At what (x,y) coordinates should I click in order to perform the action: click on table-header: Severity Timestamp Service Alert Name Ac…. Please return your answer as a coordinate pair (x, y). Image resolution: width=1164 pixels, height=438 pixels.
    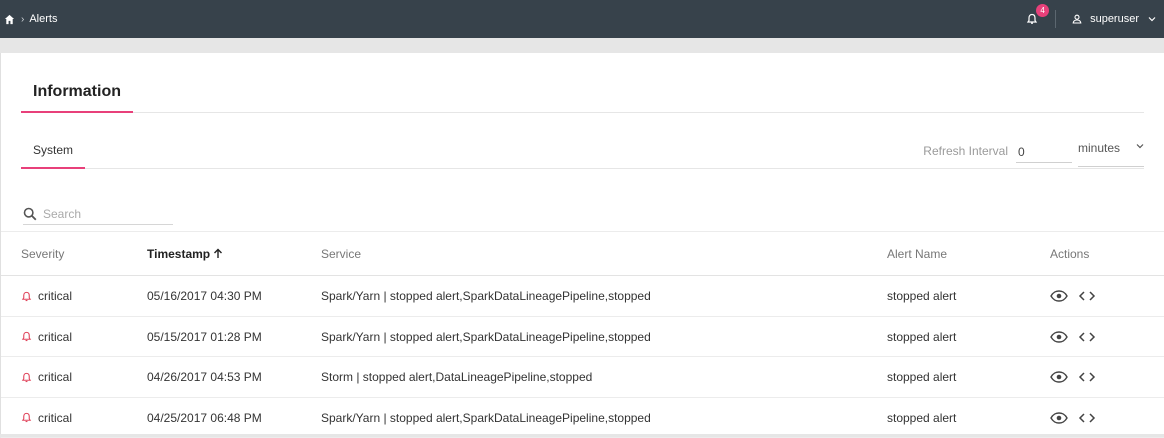
    Looking at the image, I should click on (582, 253).